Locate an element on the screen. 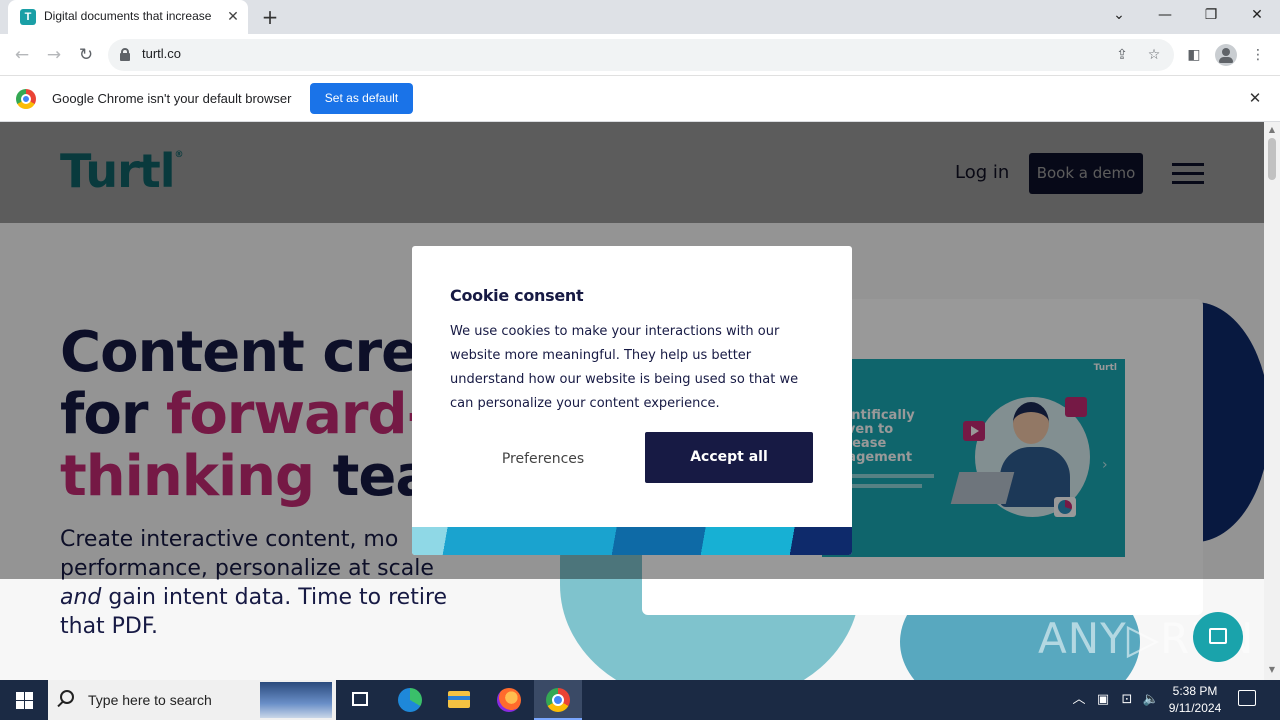 The height and width of the screenshot is (720, 1280). search-highlight-image is located at coordinates (296, 700).